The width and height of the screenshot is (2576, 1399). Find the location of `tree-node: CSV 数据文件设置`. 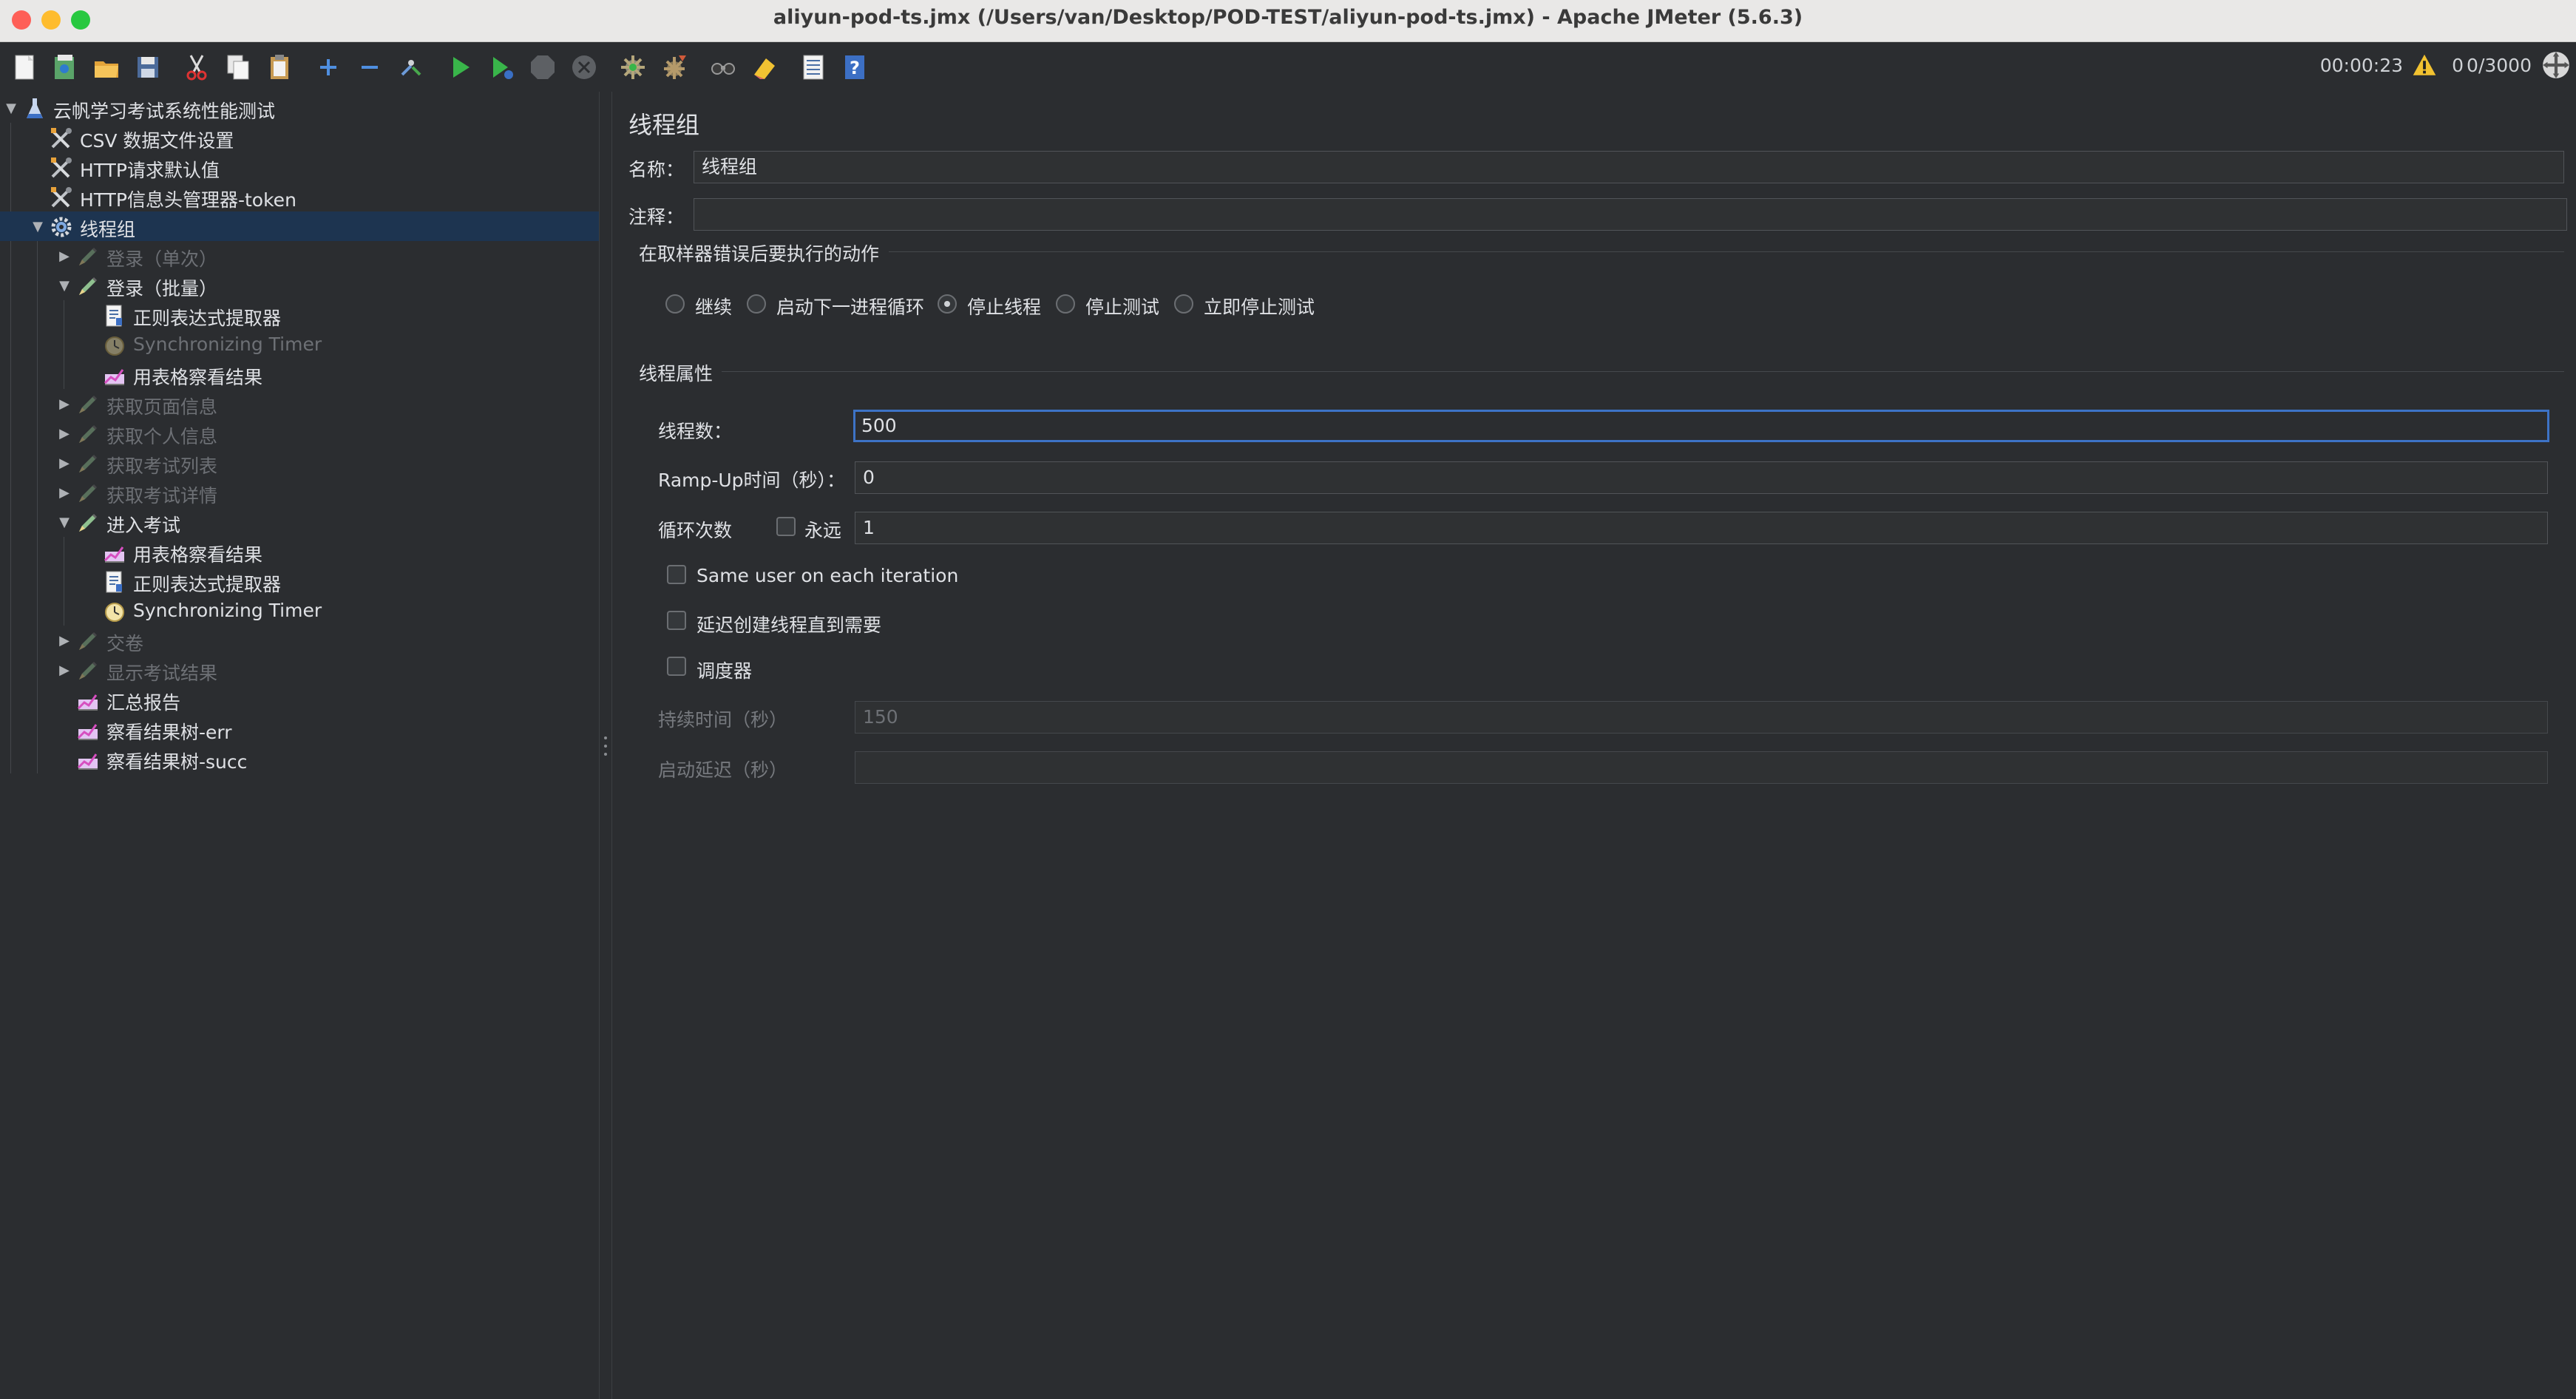

tree-node: CSV 数据文件设置 is located at coordinates (299, 137).